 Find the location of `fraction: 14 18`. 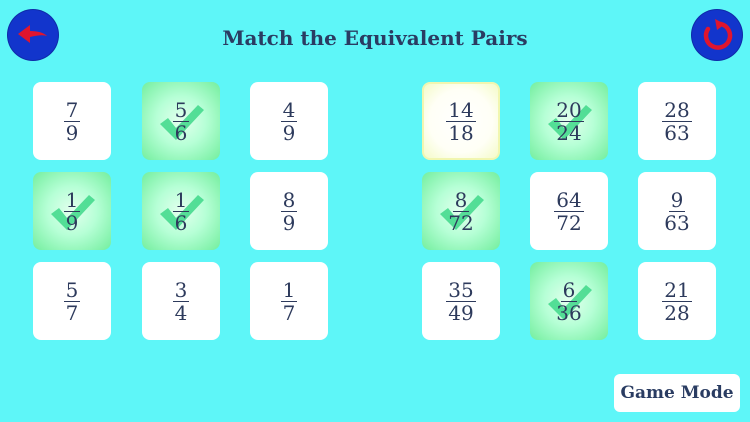

fraction: 14 18 is located at coordinates (461, 121).